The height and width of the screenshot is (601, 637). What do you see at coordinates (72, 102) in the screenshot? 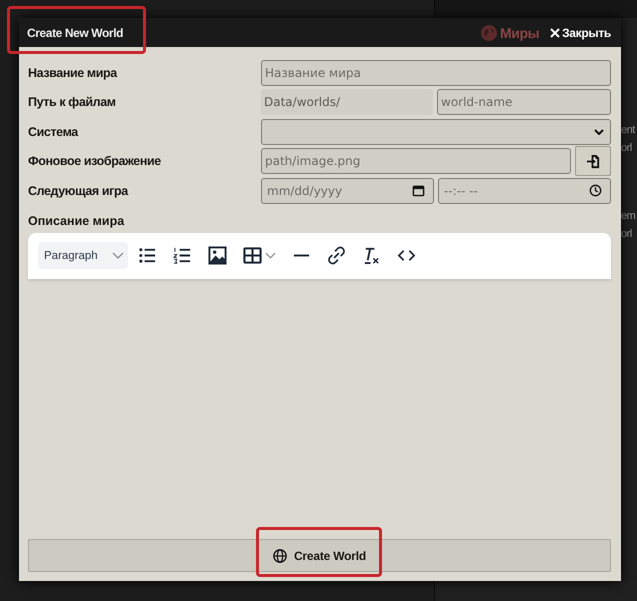
I see `field-label: Путь к файлам` at bounding box center [72, 102].